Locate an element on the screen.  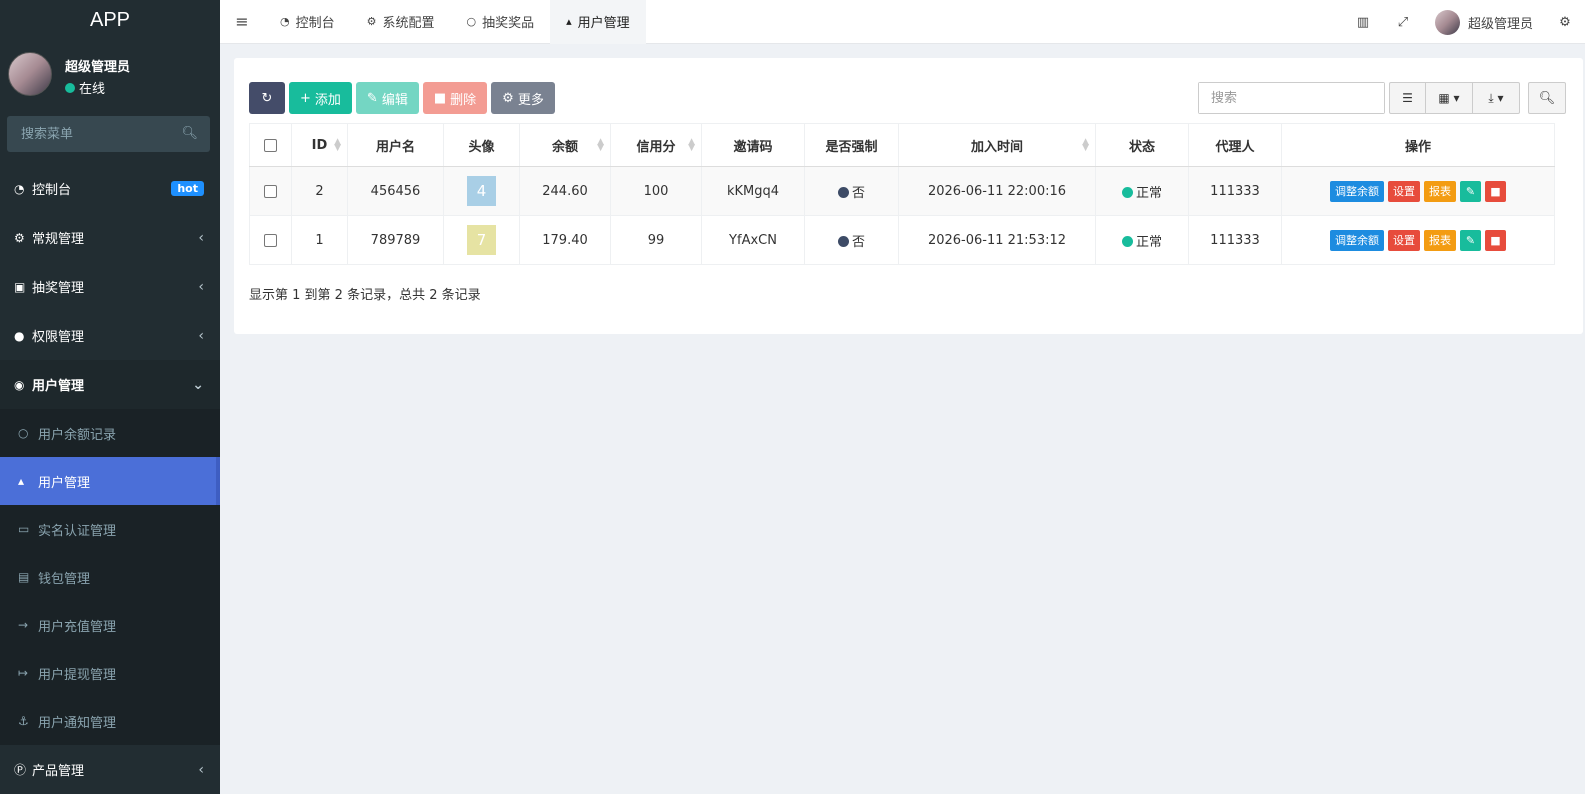
sidebar-item-label: 用户提现管理 is located at coordinates (77, 675).